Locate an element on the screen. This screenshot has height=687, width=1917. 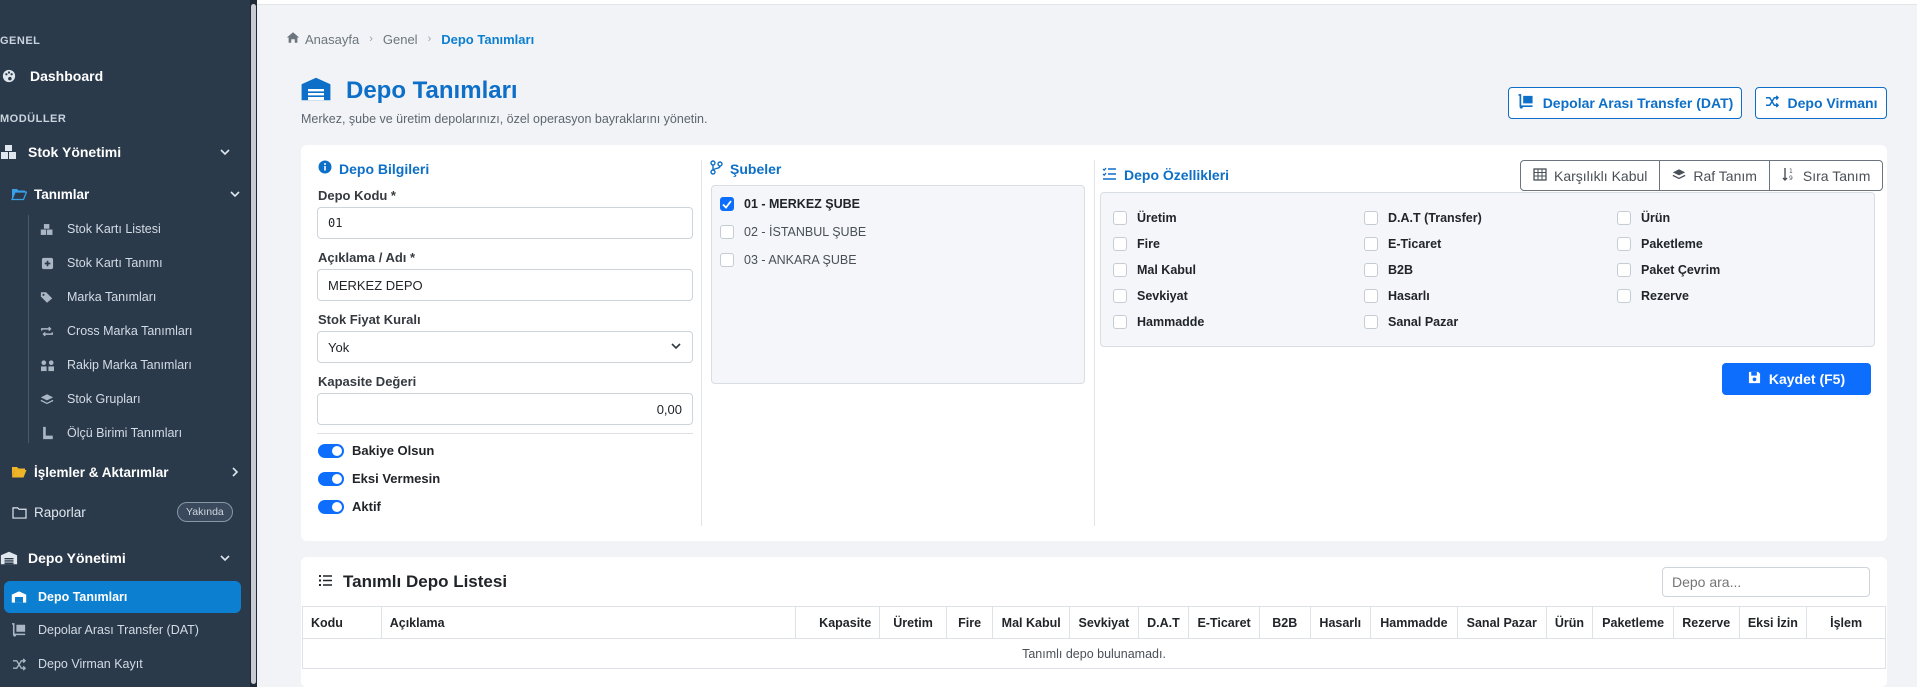
button-label: Sıra Tanım is located at coordinates (1836, 175).